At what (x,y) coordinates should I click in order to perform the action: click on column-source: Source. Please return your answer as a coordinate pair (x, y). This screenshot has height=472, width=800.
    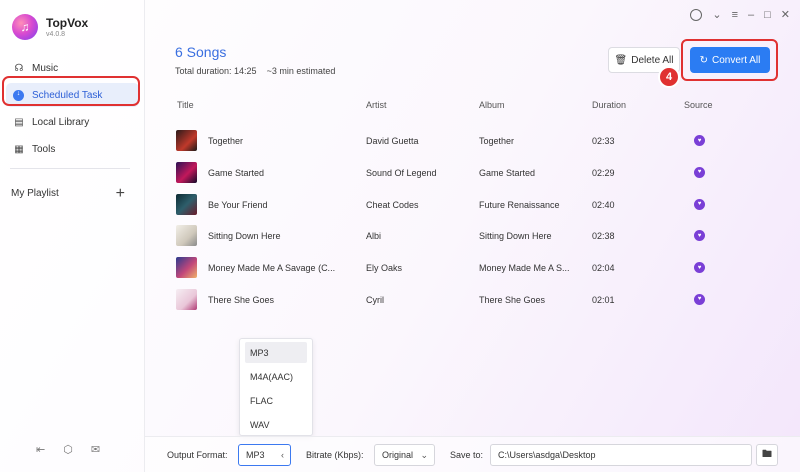
    Looking at the image, I should click on (698, 105).